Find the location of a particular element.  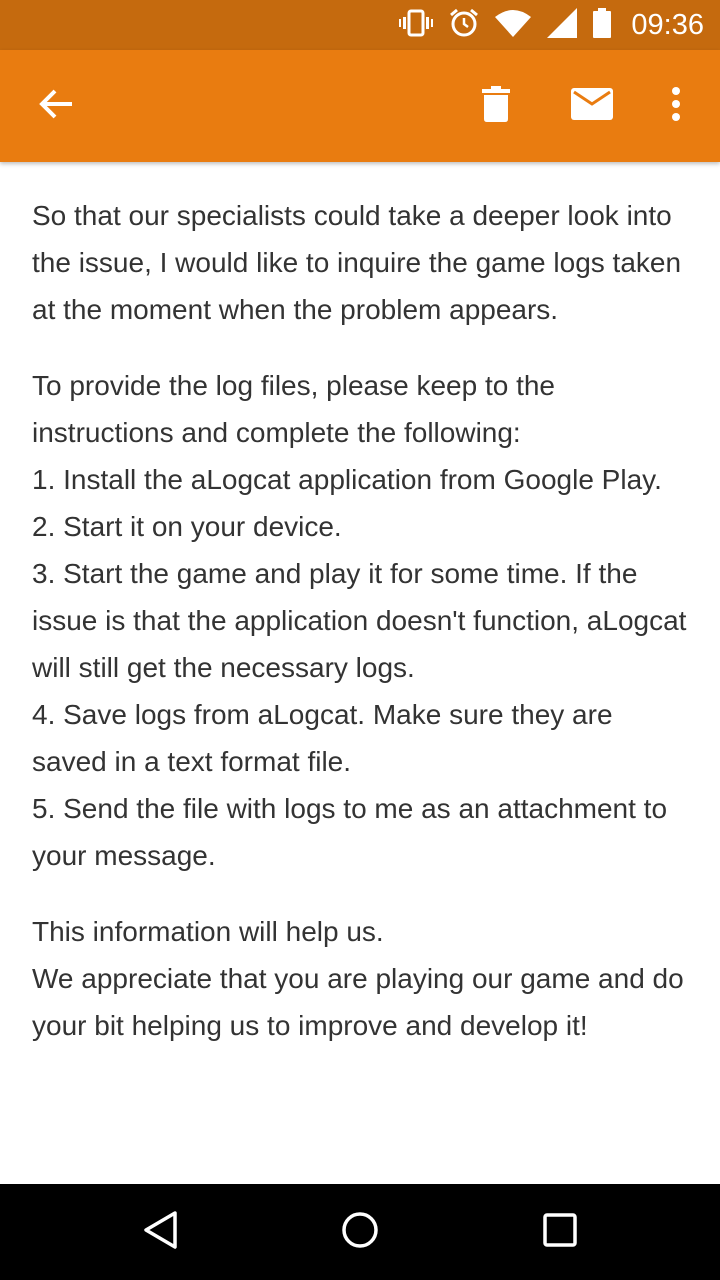

message-line: 2. Start it on your device. is located at coordinates (187, 526).